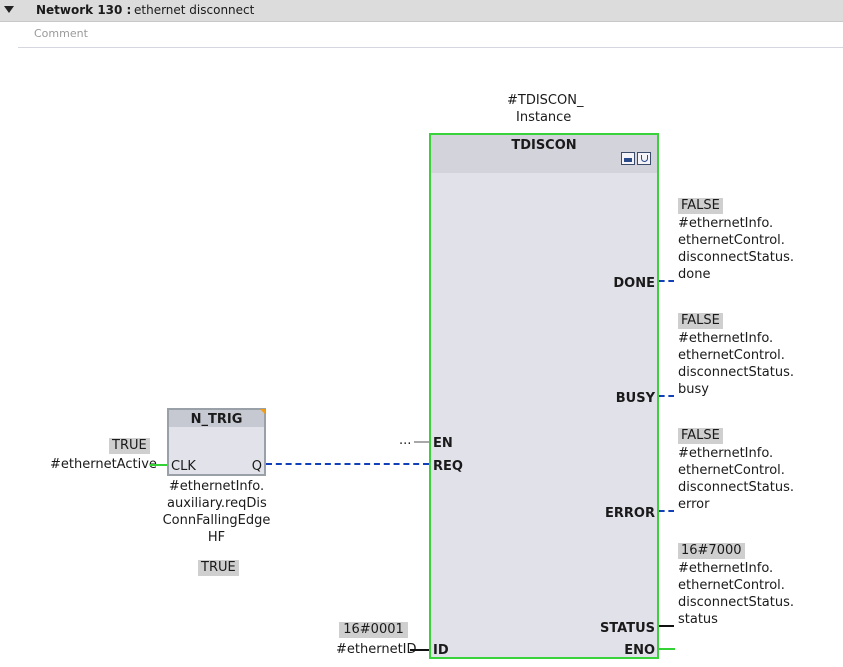 This screenshot has height=667, width=843. I want to click on edge-memory-value: TRUE, so click(218, 568).